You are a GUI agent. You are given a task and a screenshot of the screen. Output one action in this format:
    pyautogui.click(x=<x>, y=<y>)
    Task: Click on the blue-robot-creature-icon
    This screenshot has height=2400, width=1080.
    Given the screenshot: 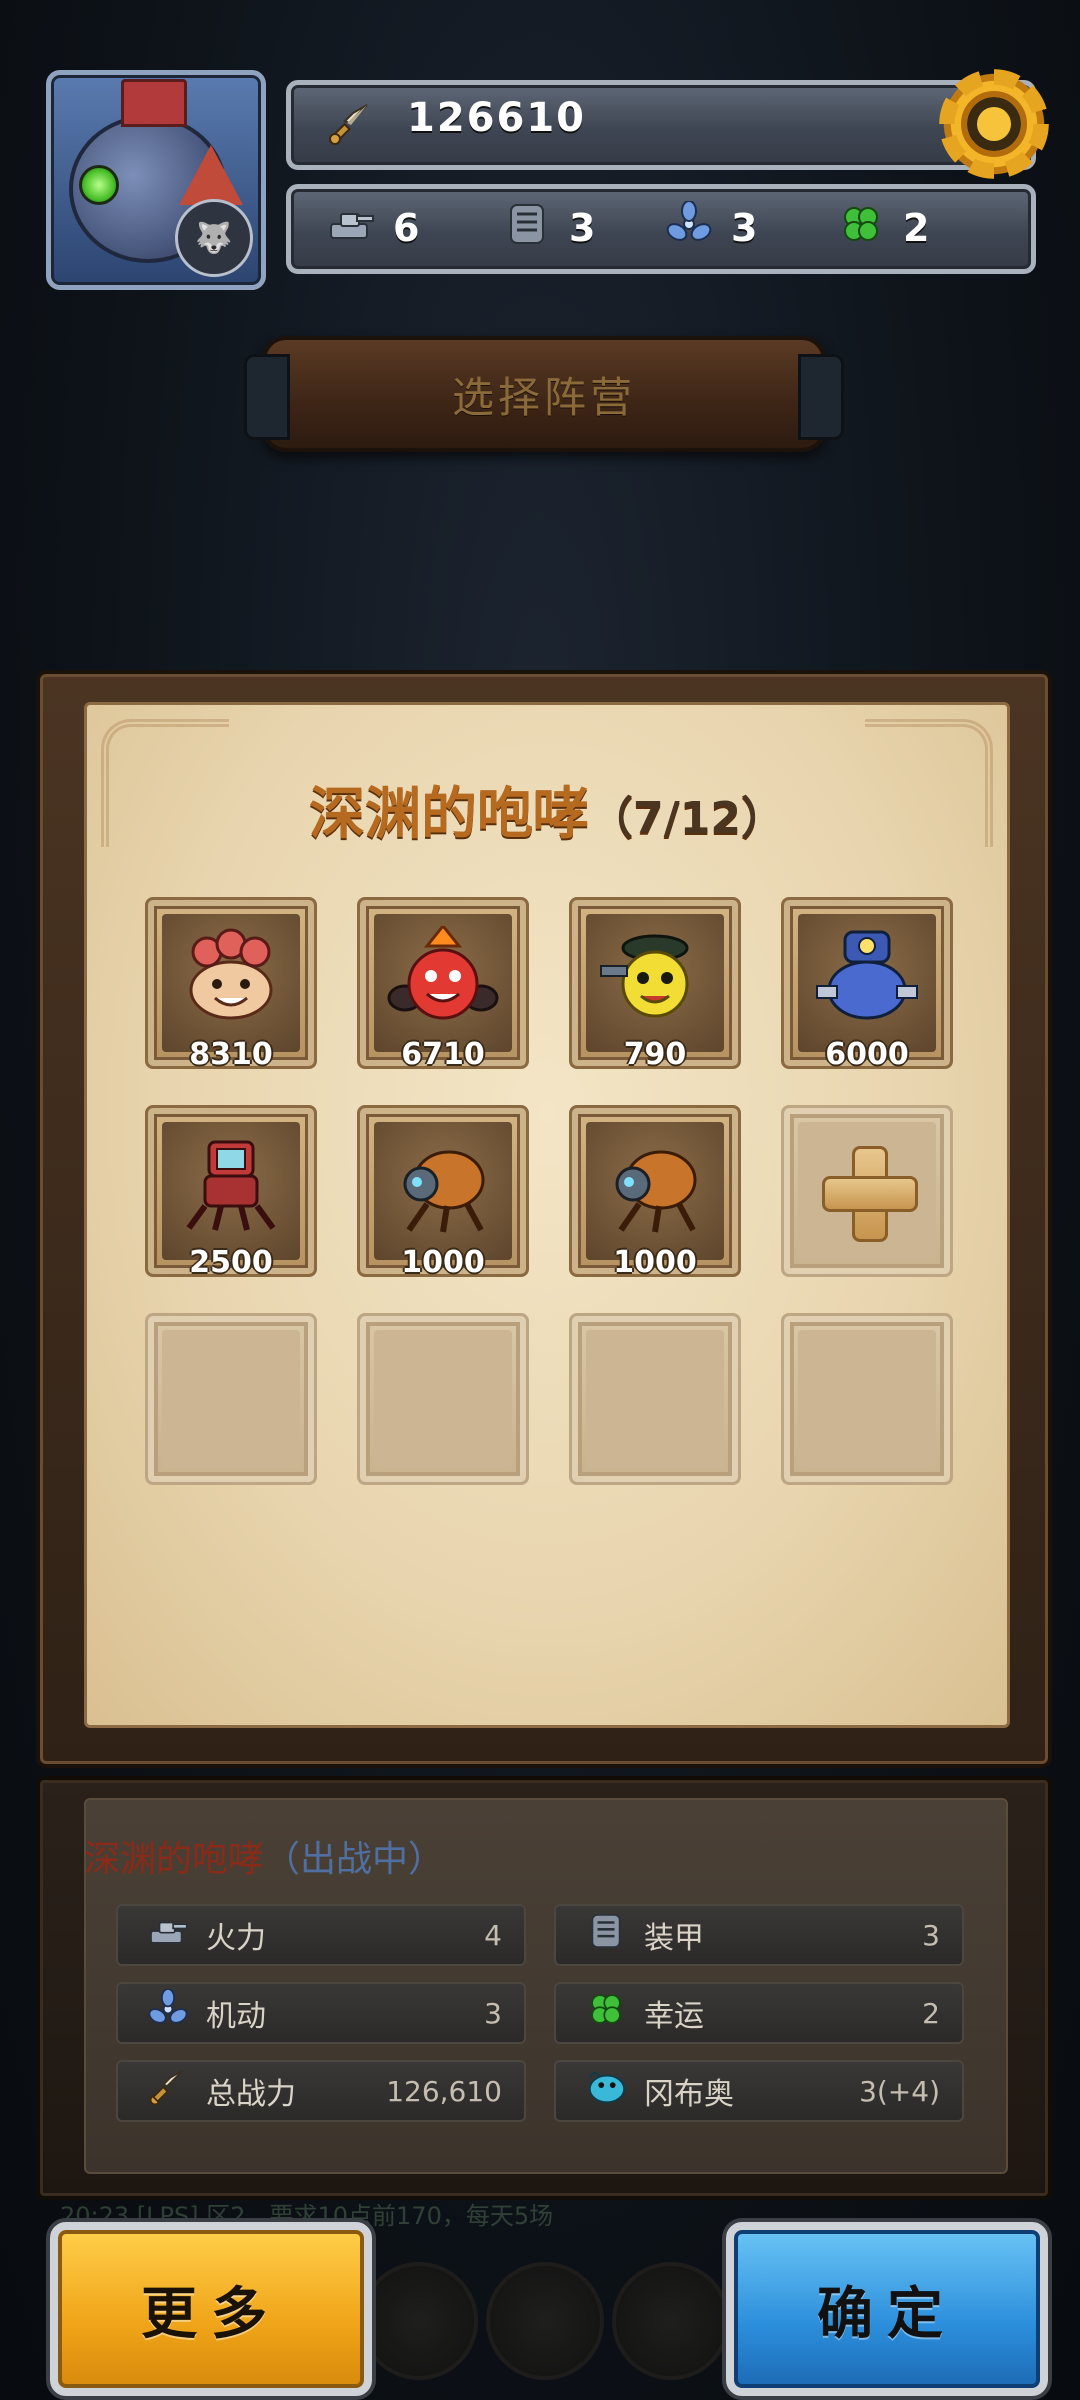 What is the action you would take?
    pyautogui.click(x=867, y=975)
    